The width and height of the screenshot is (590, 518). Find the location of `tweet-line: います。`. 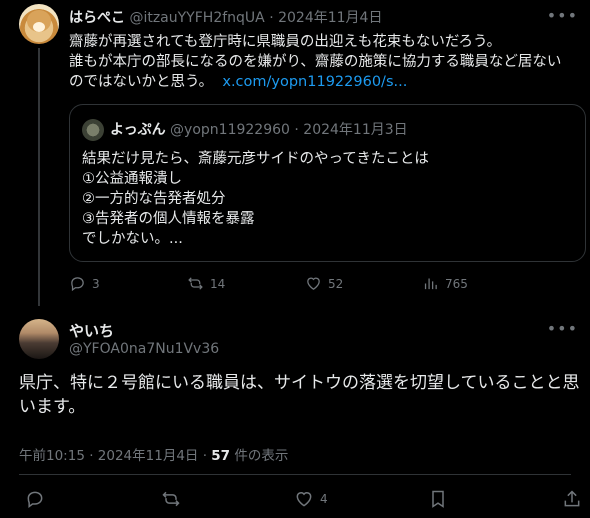

tweet-line: います。 is located at coordinates (52, 407).